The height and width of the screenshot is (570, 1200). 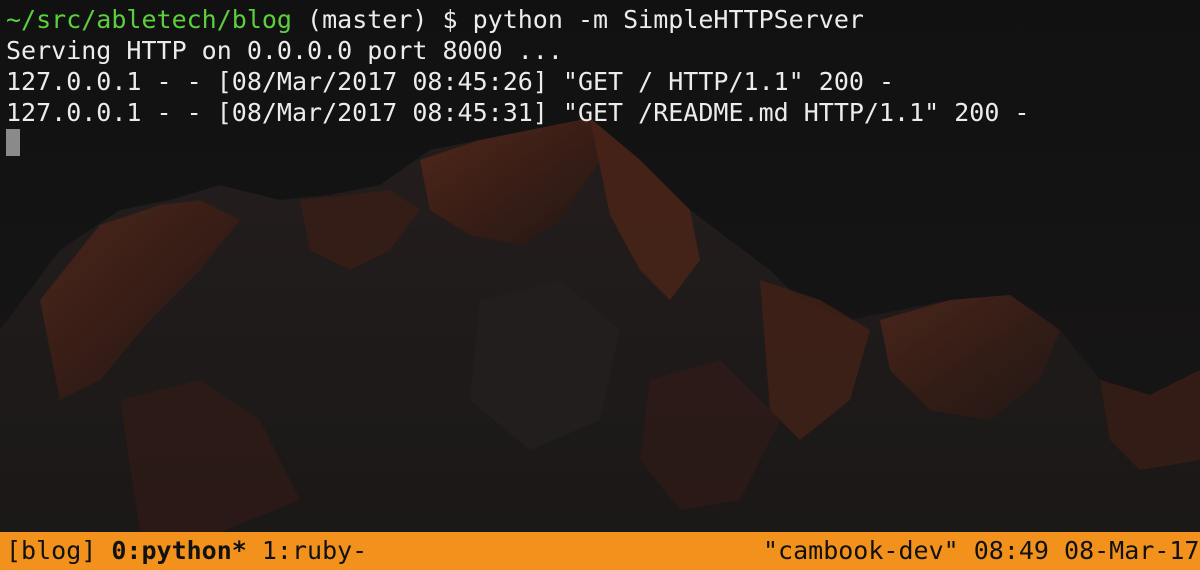 What do you see at coordinates (178, 550) in the screenshot?
I see `window-tab-python: 0:python*` at bounding box center [178, 550].